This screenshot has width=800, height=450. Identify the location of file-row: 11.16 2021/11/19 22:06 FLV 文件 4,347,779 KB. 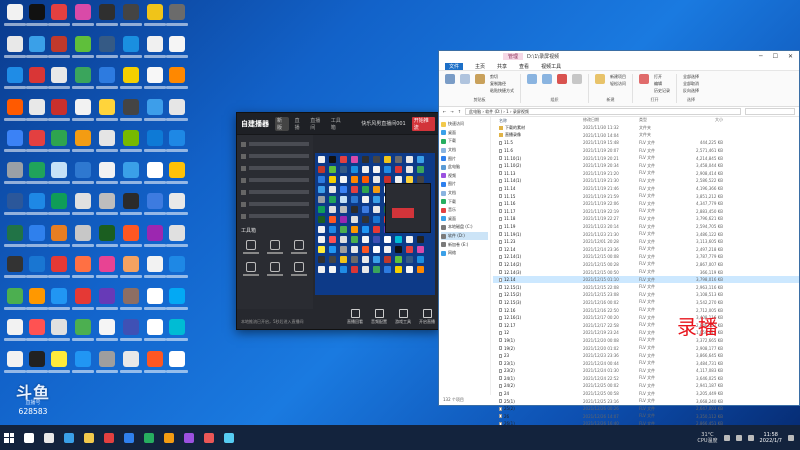
(646, 204).